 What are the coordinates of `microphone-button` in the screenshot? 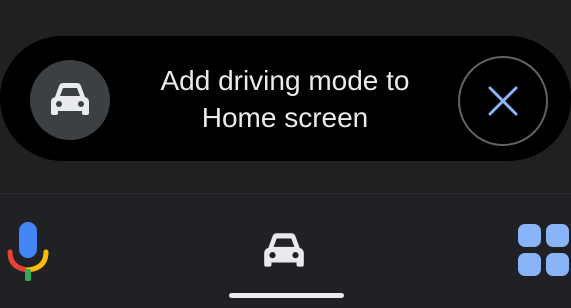 It's located at (29, 252).